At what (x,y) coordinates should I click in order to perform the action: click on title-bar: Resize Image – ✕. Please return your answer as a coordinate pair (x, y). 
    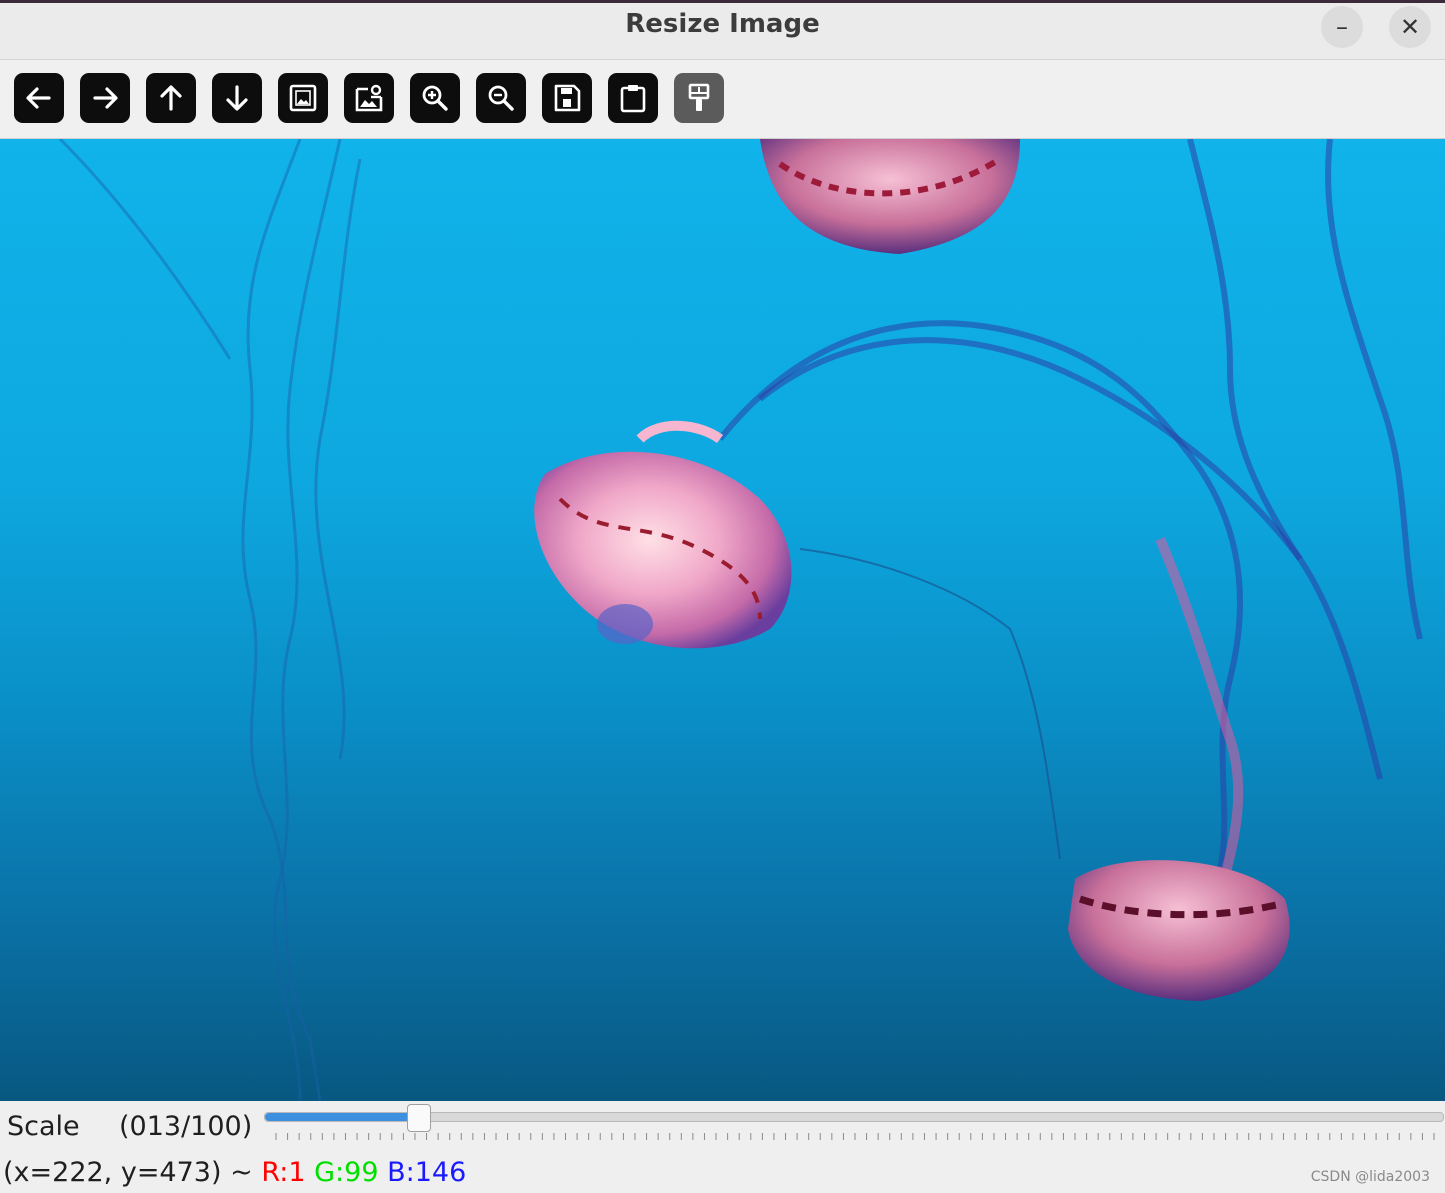
    Looking at the image, I should click on (722, 31).